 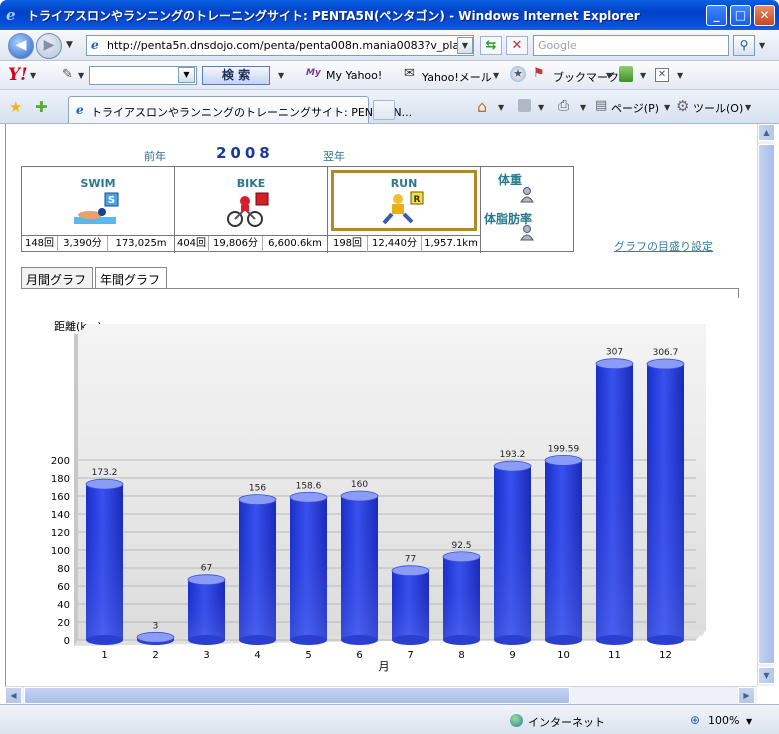 I want to click on history-dropdown-icon: ▼, so click(x=69, y=45).